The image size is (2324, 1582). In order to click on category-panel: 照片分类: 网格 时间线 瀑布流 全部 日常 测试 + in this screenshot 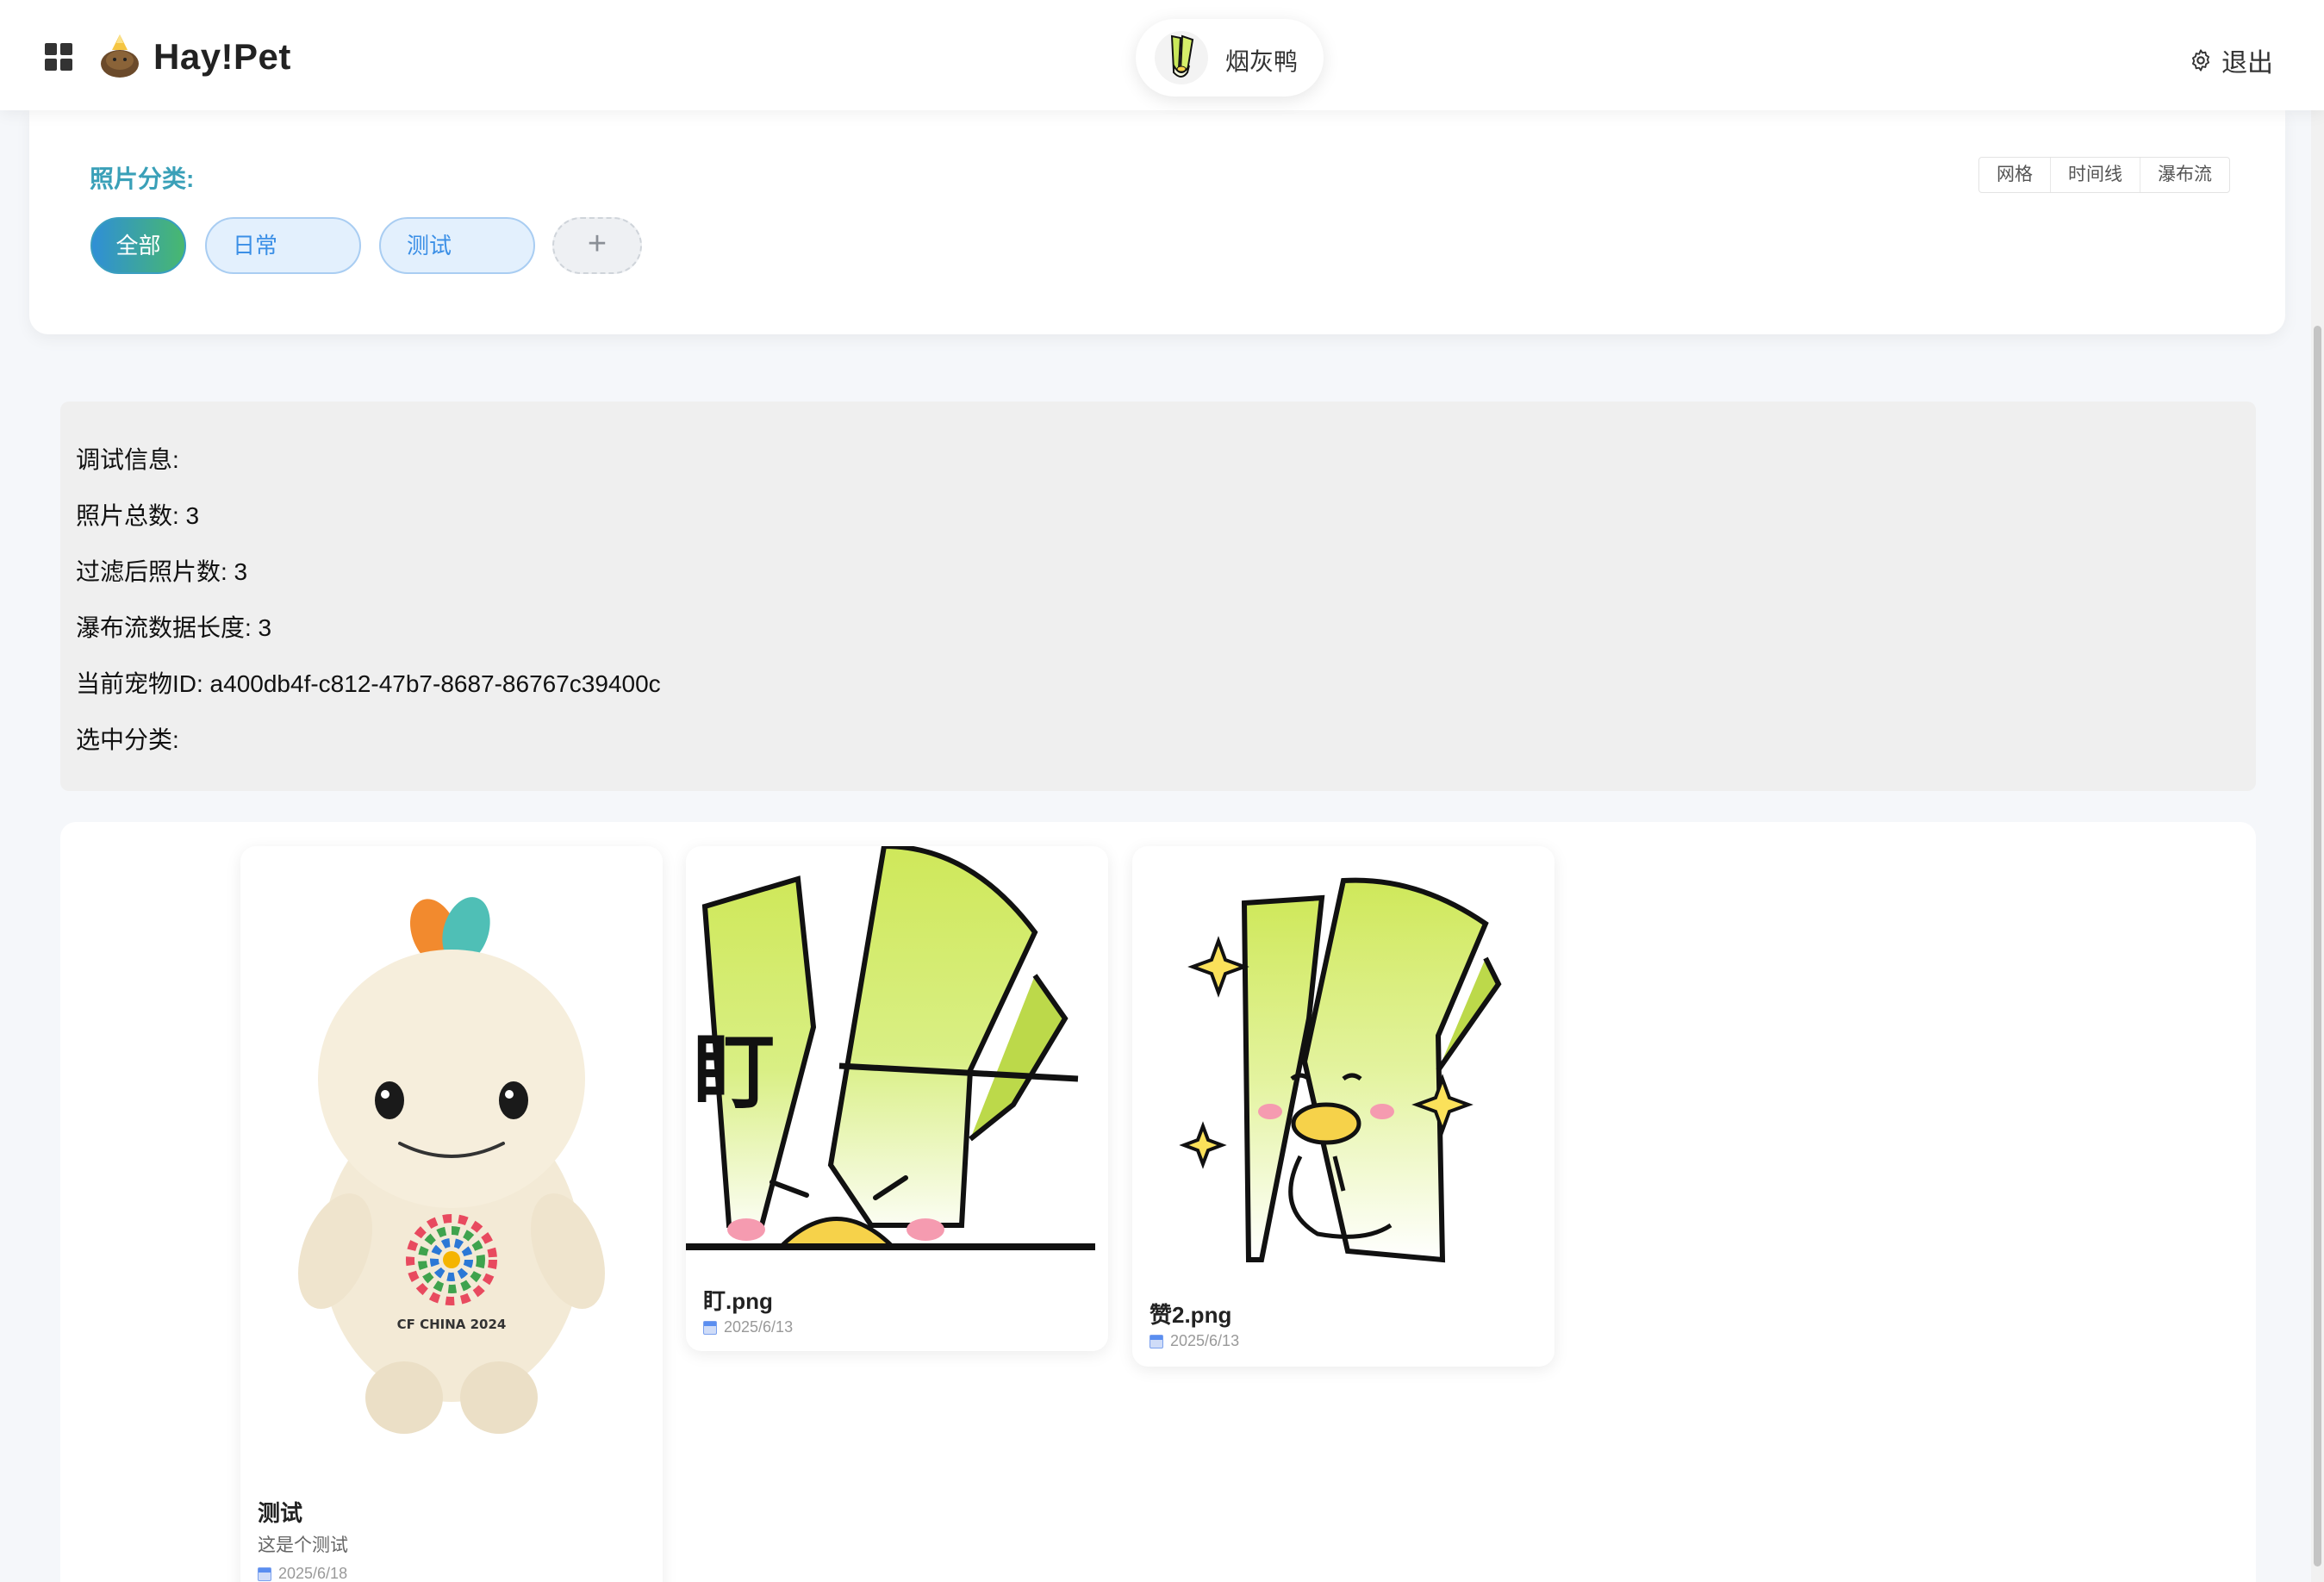, I will do `click(1157, 222)`.